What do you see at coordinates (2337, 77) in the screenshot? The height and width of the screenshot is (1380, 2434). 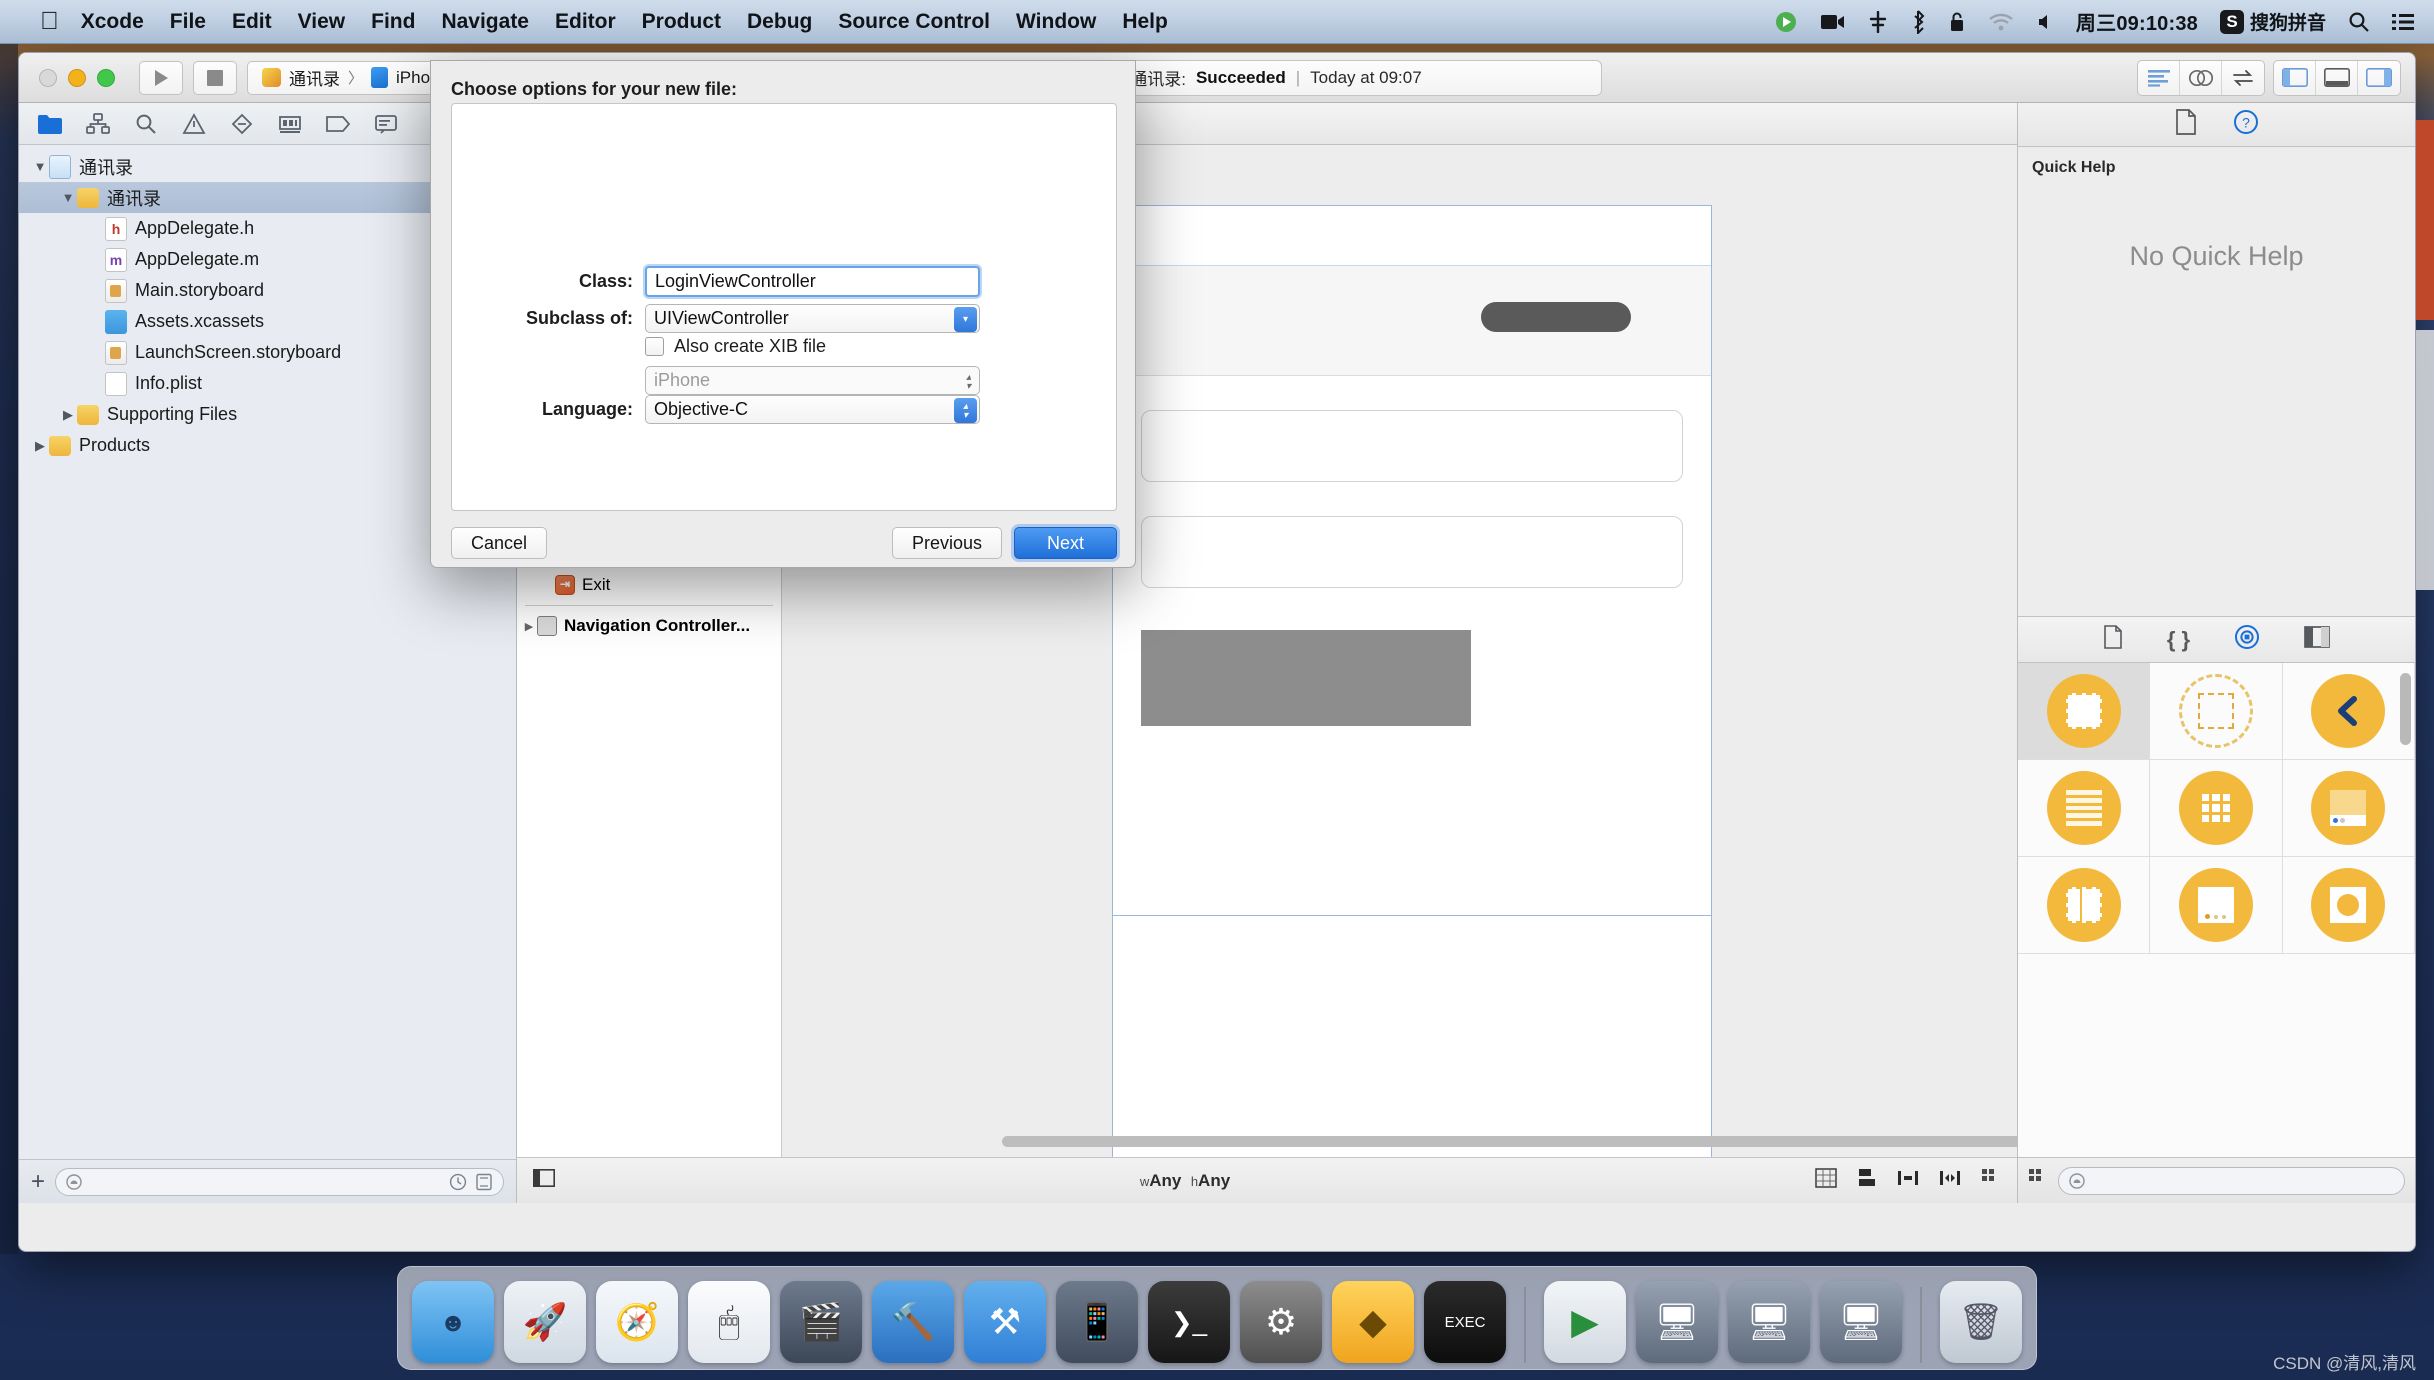 I see `view-debug-icon` at bounding box center [2337, 77].